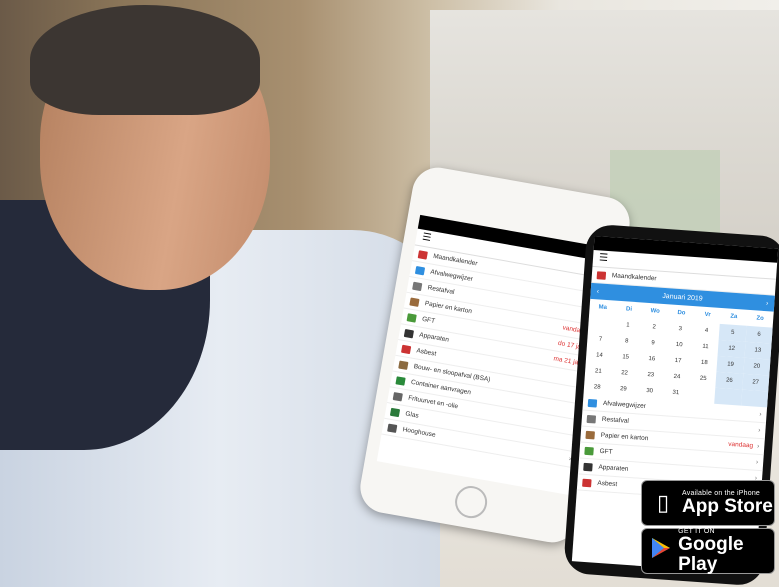 The width and height of the screenshot is (779, 587). I want to click on weekday-label: Vr, so click(707, 315).